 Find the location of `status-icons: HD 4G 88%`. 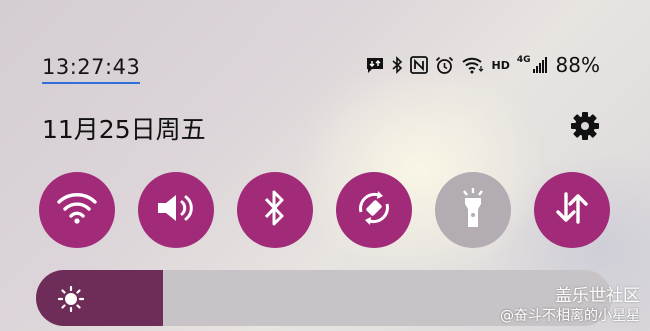

status-icons: HD 4G 88% is located at coordinates (482, 65).